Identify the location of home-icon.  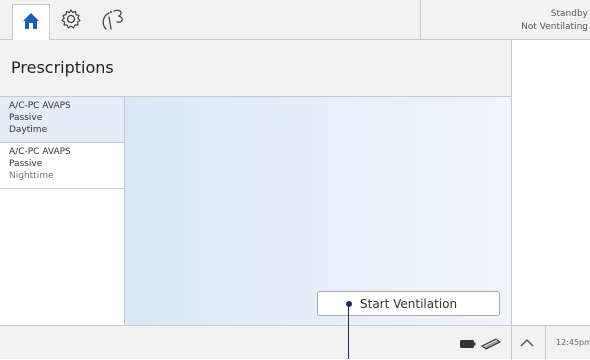
(31, 21).